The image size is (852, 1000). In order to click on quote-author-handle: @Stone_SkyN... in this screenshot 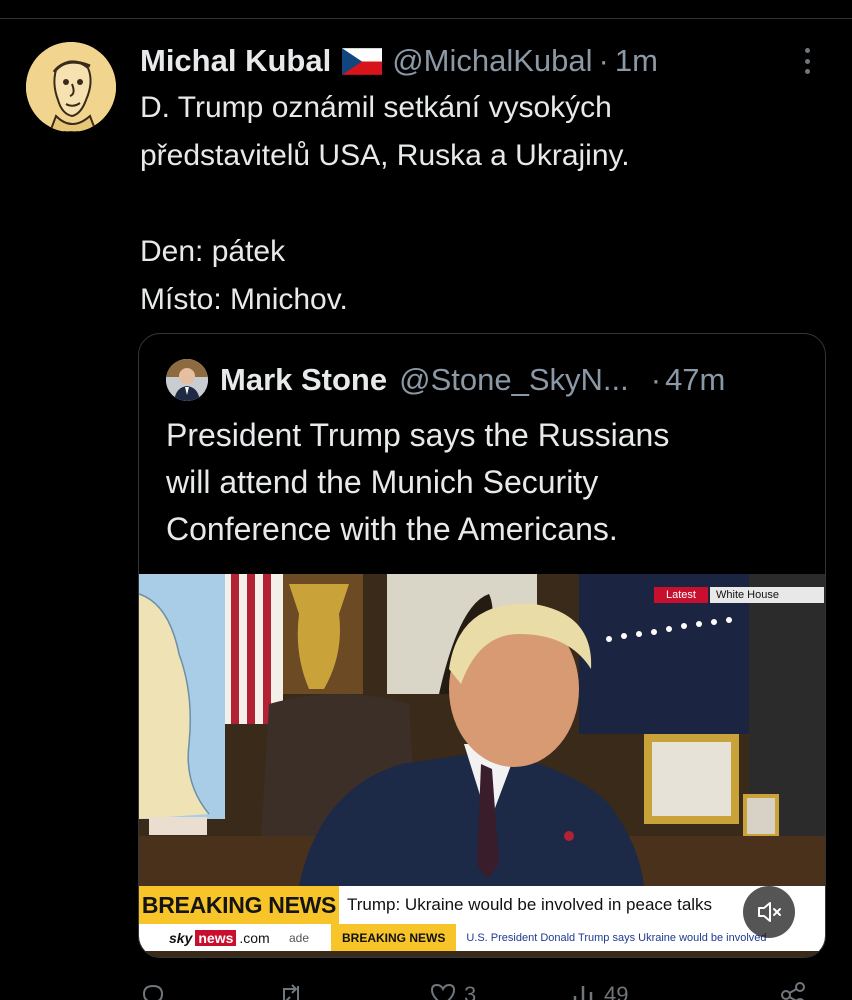, I will do `click(514, 380)`.